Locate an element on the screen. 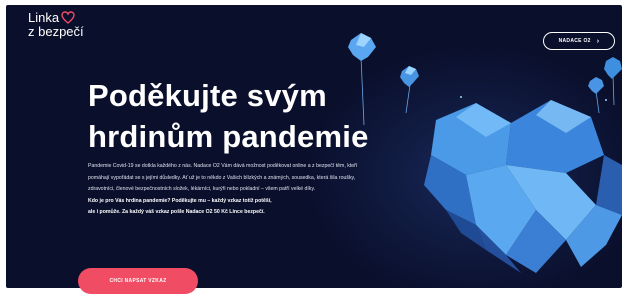  title-line2: hrdinům pandemie is located at coordinates (228, 136).